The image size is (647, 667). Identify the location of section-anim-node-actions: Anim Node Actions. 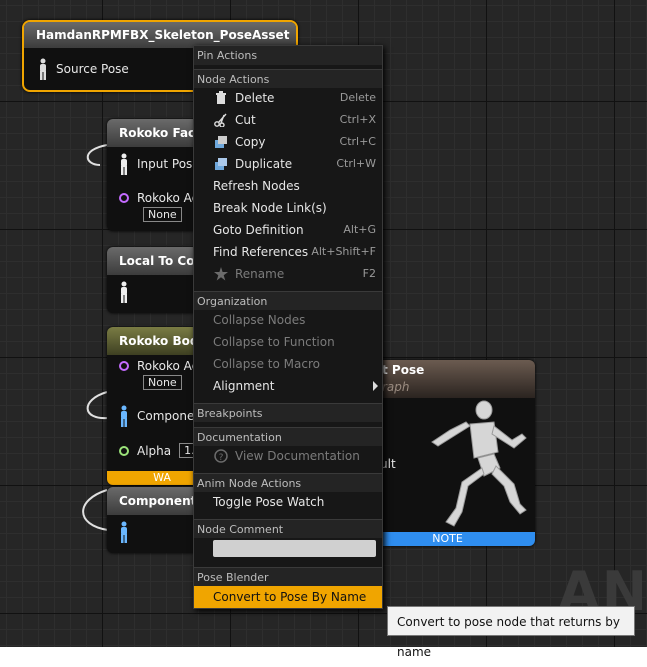
(288, 482).